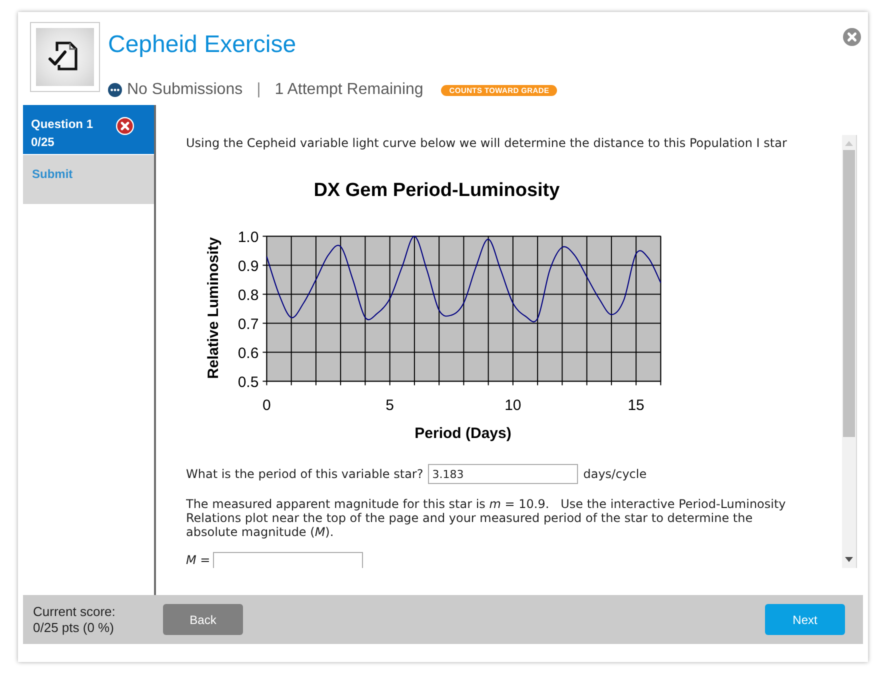 The height and width of the screenshot is (675, 875). What do you see at coordinates (615, 474) in the screenshot?
I see `unit-label: days/cycle` at bounding box center [615, 474].